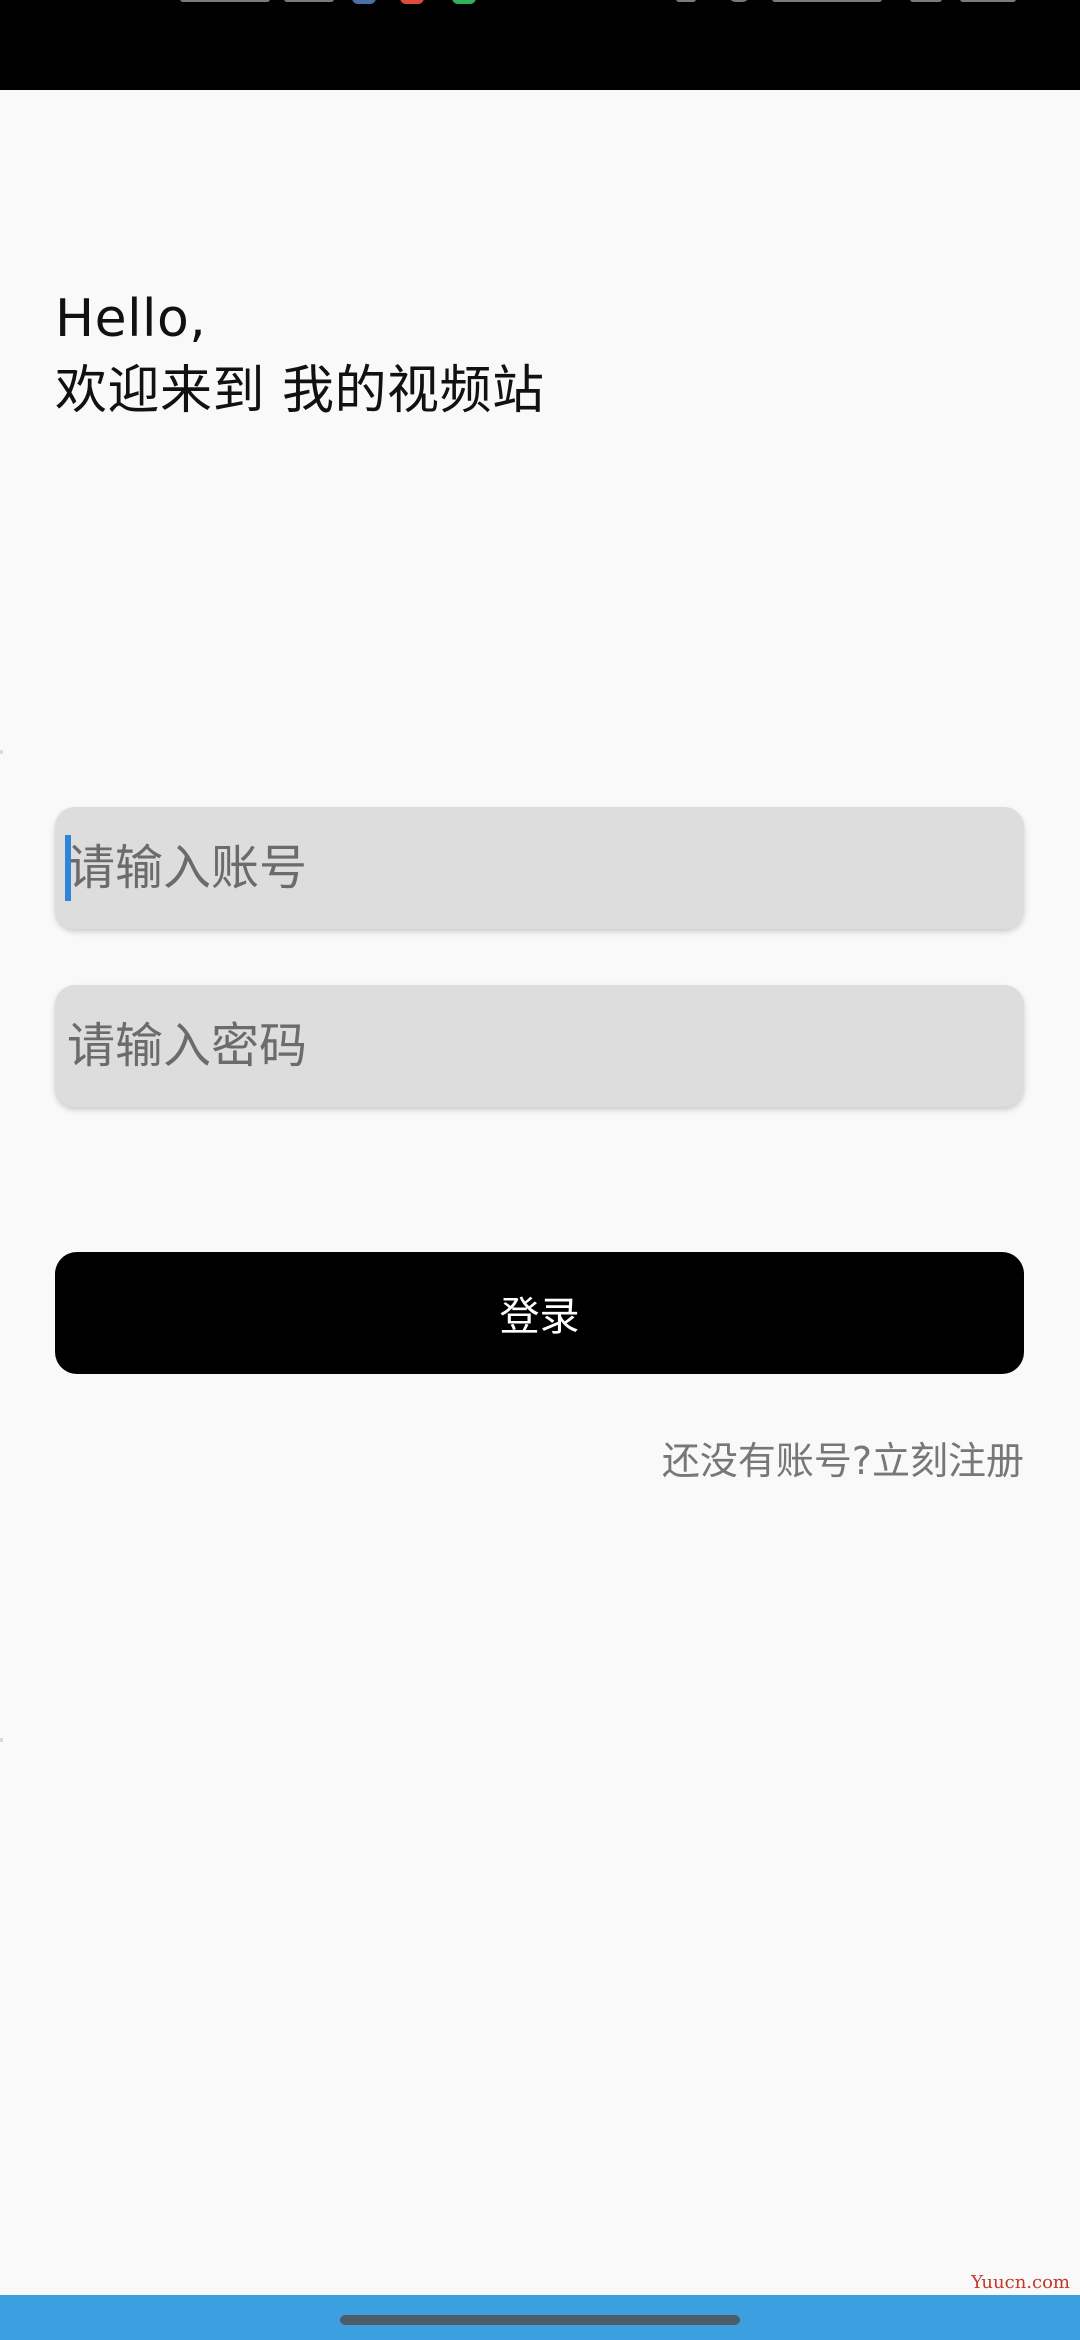  What do you see at coordinates (686, 1) in the screenshot?
I see `bluetooth-icon` at bounding box center [686, 1].